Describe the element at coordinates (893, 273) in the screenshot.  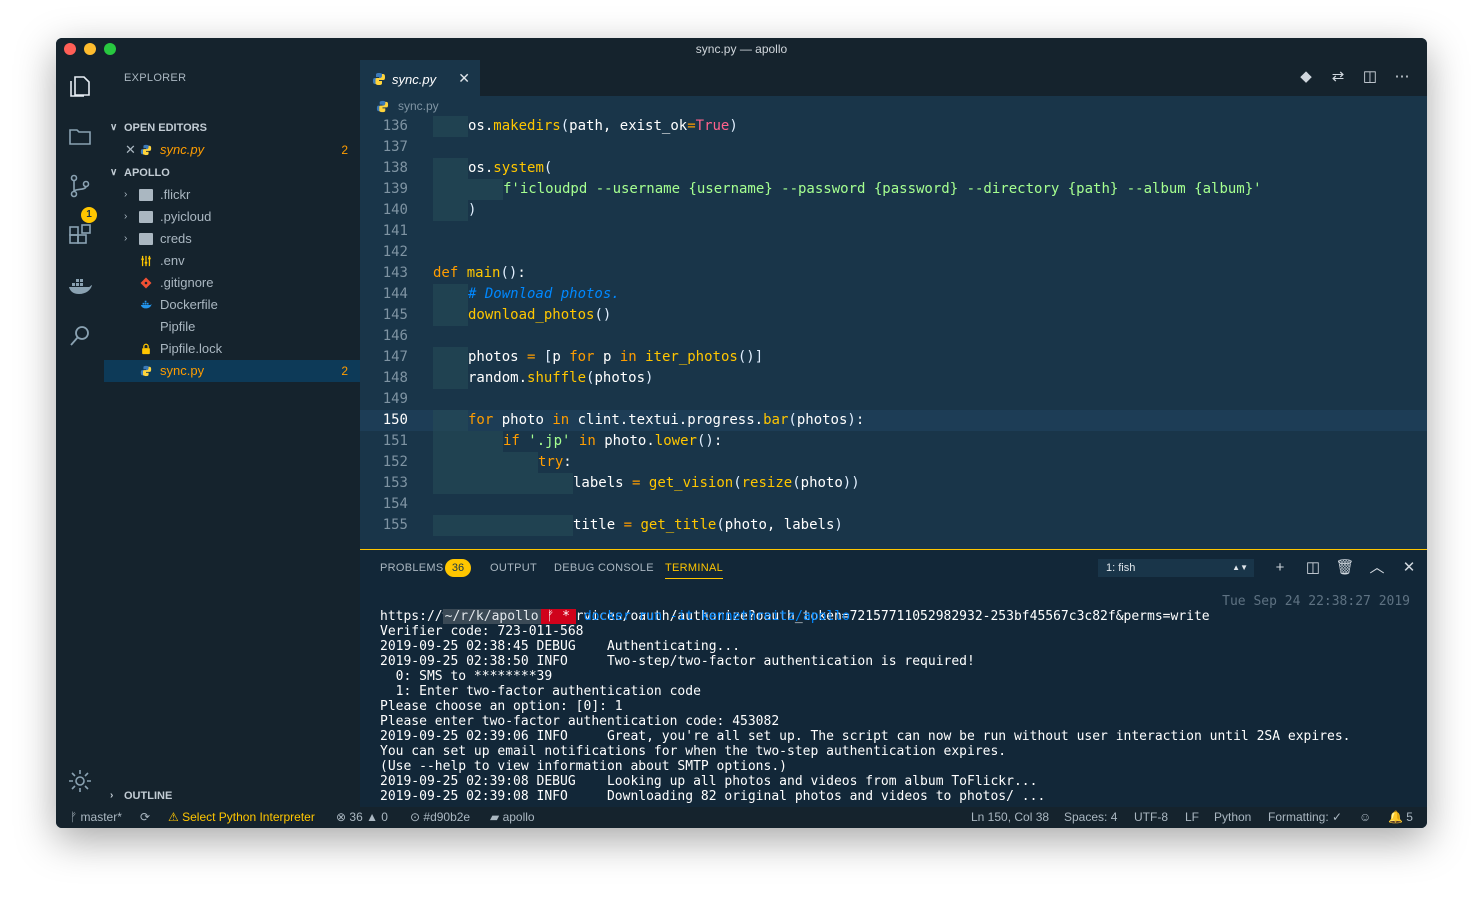
I see `code-line: 143 def main():` at that location.